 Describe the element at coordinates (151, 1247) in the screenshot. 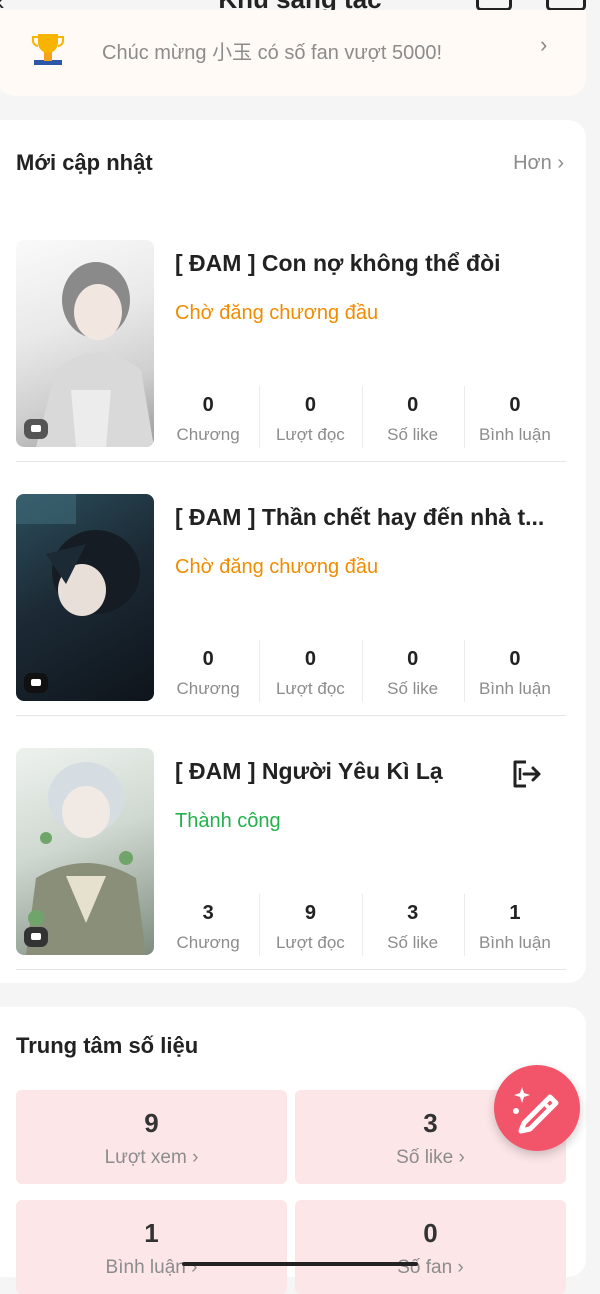

I see `tile-comments: 1 Bình luận ›` at that location.